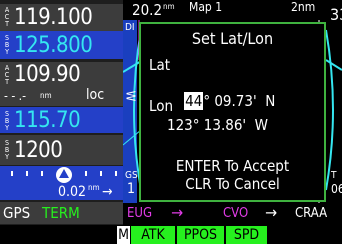 This screenshot has width=342, height=244. What do you see at coordinates (7, 121) in the screenshot?
I see `nav-standby-tag: SBY` at bounding box center [7, 121].